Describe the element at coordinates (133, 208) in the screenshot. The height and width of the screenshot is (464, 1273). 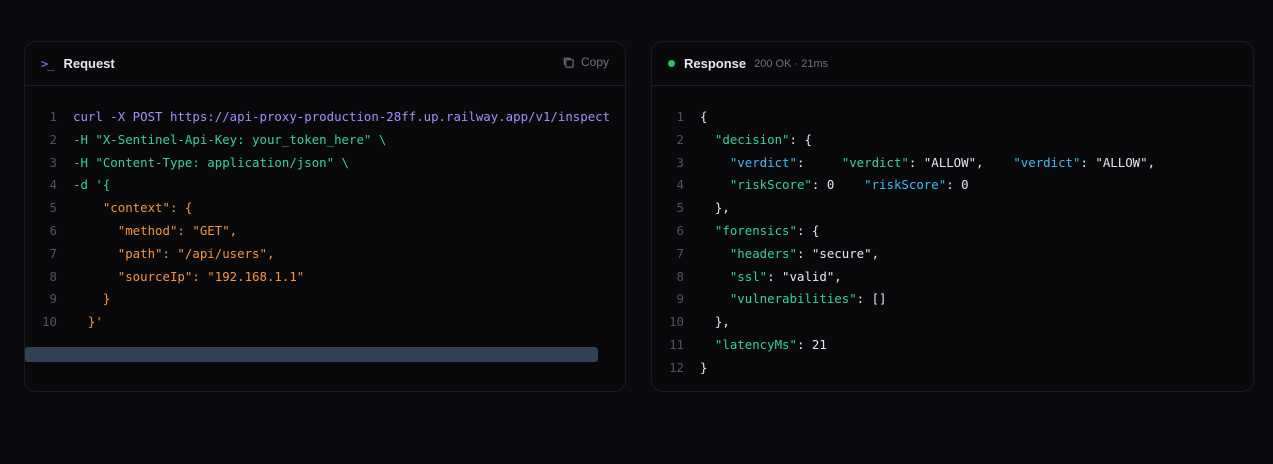
I see `code-text: "context": {` at that location.